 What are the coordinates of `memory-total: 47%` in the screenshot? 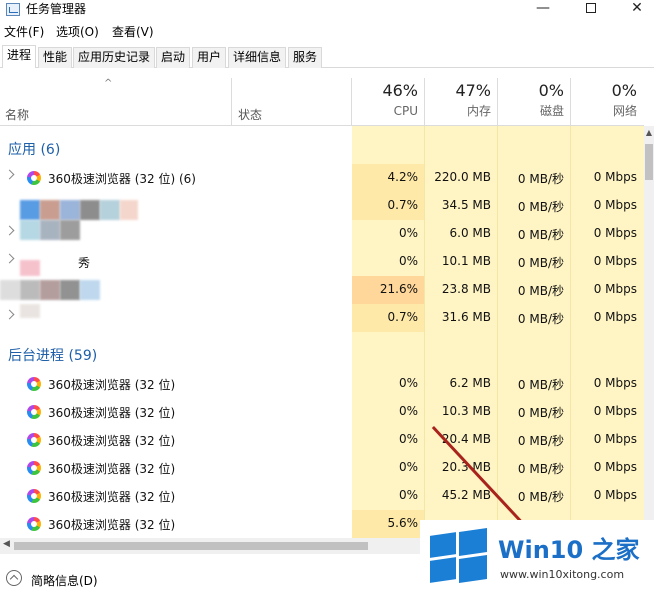 It's located at (473, 90).